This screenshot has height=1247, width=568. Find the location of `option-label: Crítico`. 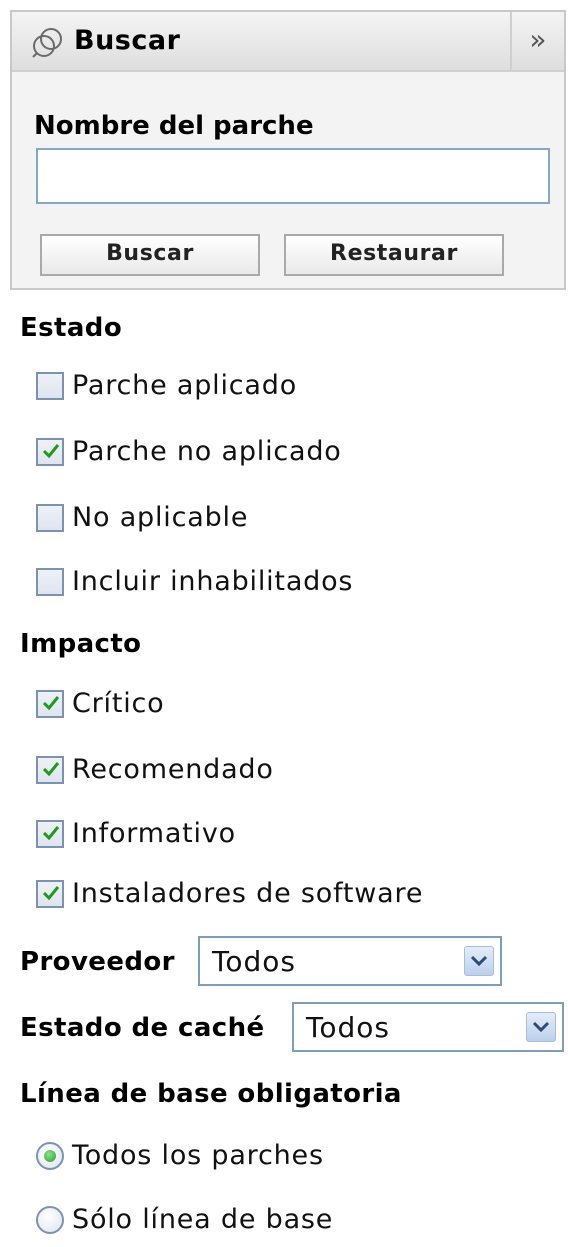

option-label: Crítico is located at coordinates (118, 703).